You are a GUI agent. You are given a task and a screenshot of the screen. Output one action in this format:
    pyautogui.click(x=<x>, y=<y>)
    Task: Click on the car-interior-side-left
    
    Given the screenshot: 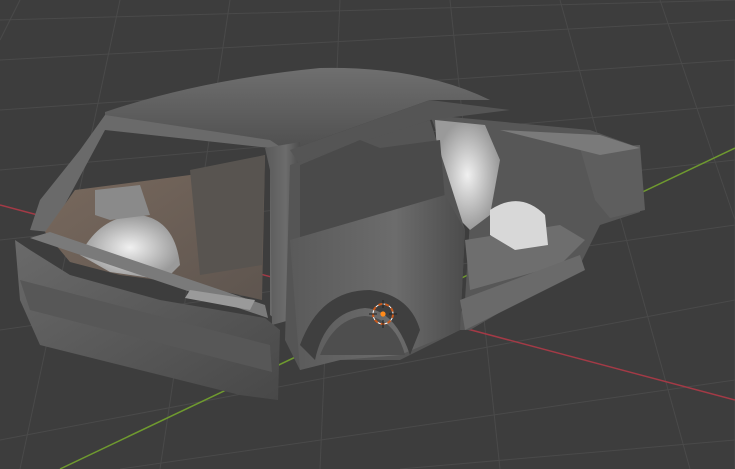 What is the action you would take?
    pyautogui.click(x=122, y=202)
    